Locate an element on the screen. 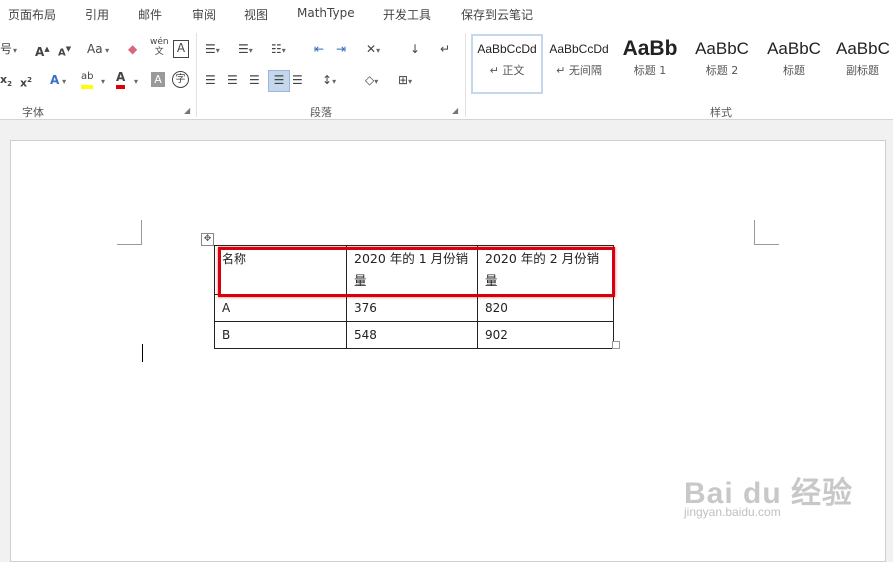 The image size is (893, 562). table-move-handle-icon: ✥ is located at coordinates (207, 239).